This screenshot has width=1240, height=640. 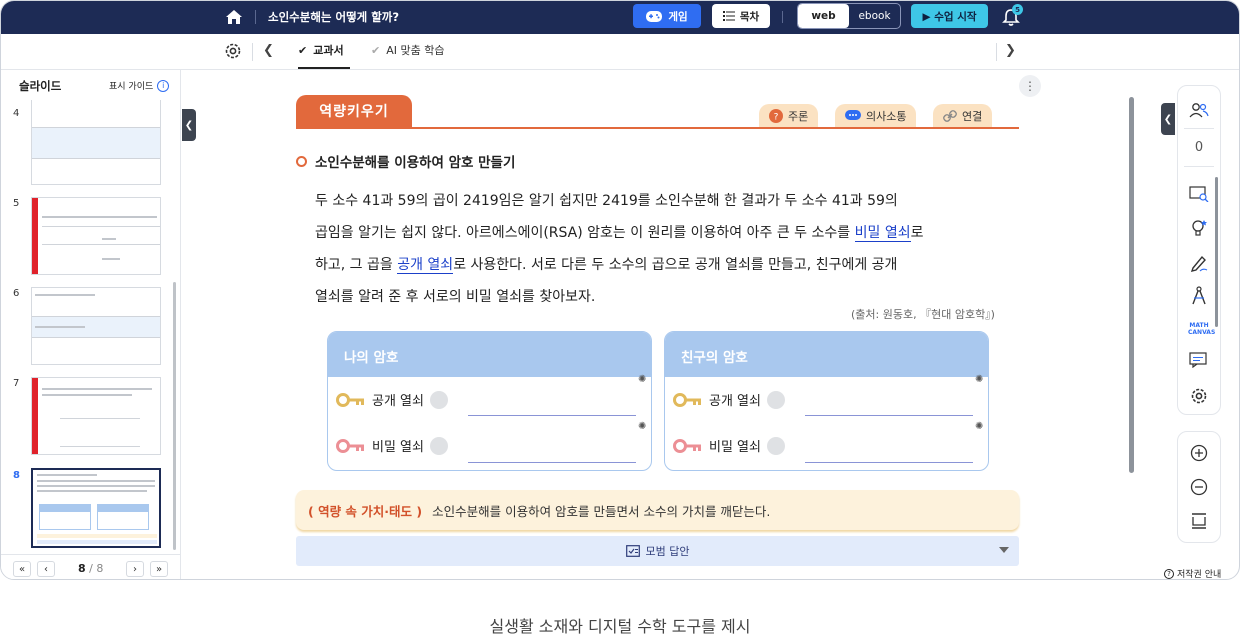 I want to click on secret-key-row: 비밀 열쇠, so click(x=392, y=445).